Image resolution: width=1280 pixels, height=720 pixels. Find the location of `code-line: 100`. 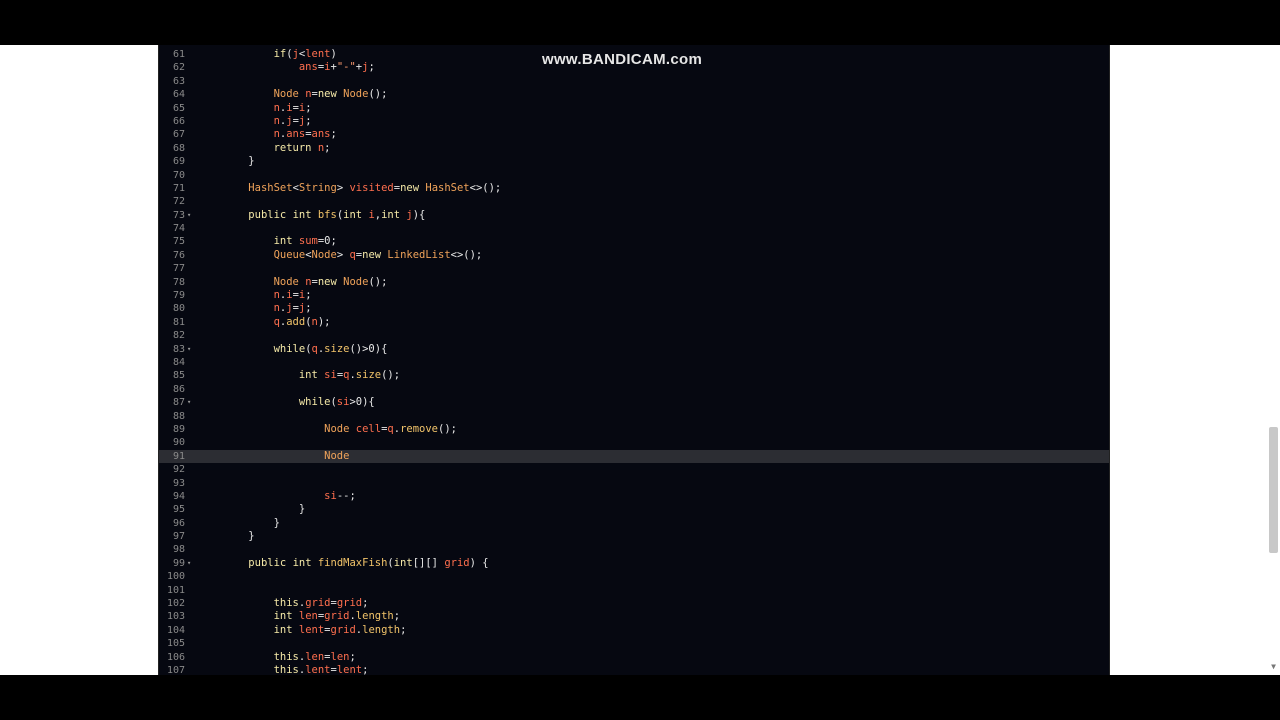

code-line: 100 is located at coordinates (634, 576).